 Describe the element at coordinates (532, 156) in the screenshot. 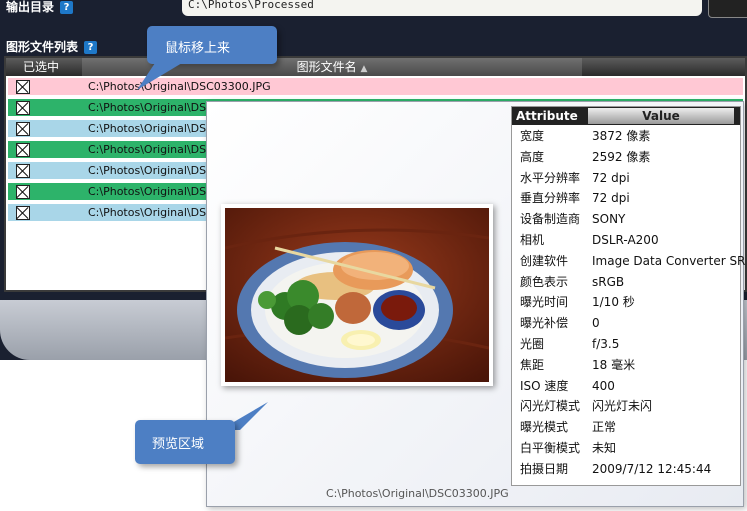

I see `attribute-key: 高度` at that location.